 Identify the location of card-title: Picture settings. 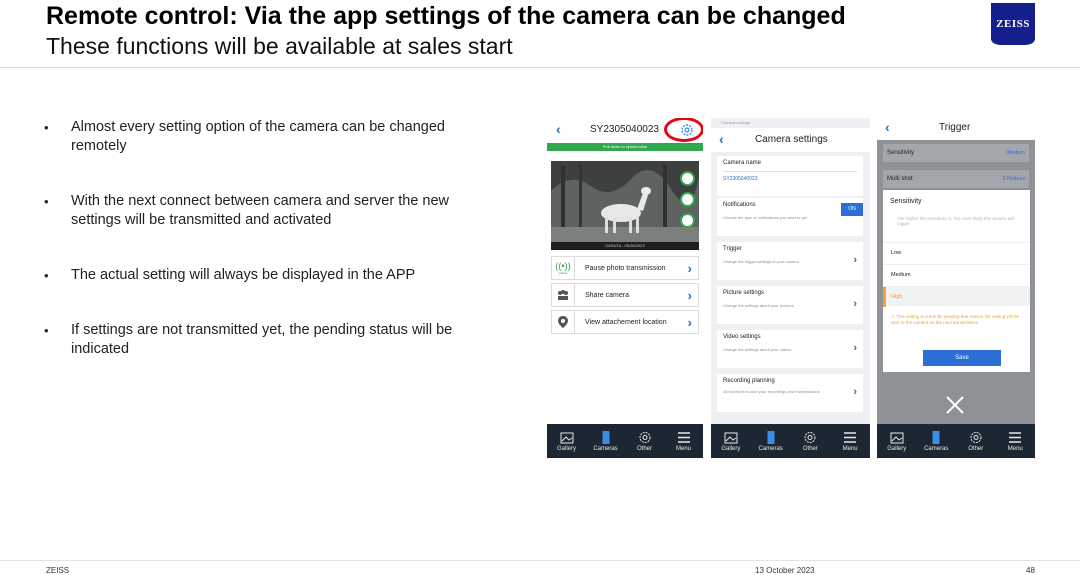
(744, 293).